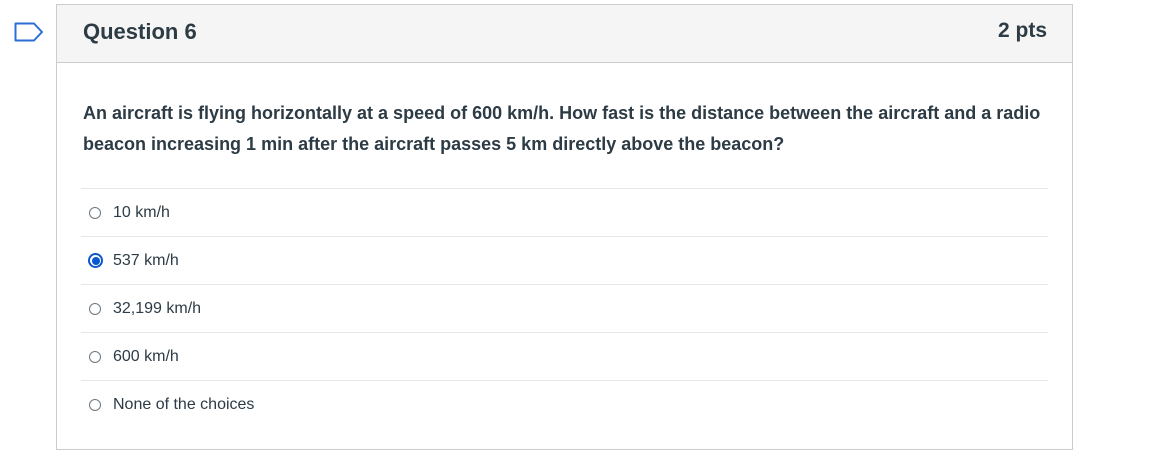  I want to click on answer-label: 537 km/h, so click(146, 260).